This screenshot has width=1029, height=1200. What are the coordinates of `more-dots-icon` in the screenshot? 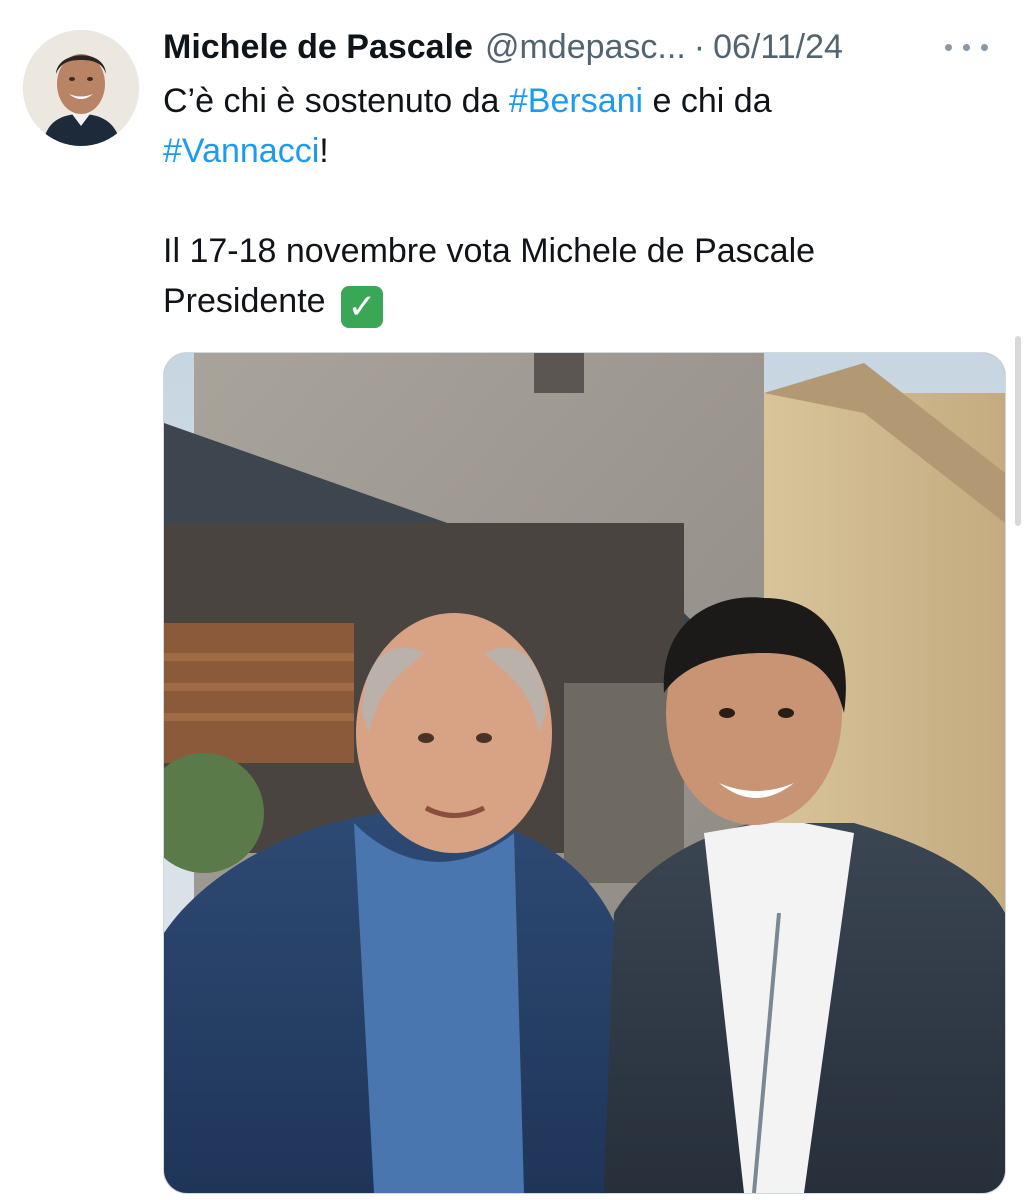 It's located at (969, 47).